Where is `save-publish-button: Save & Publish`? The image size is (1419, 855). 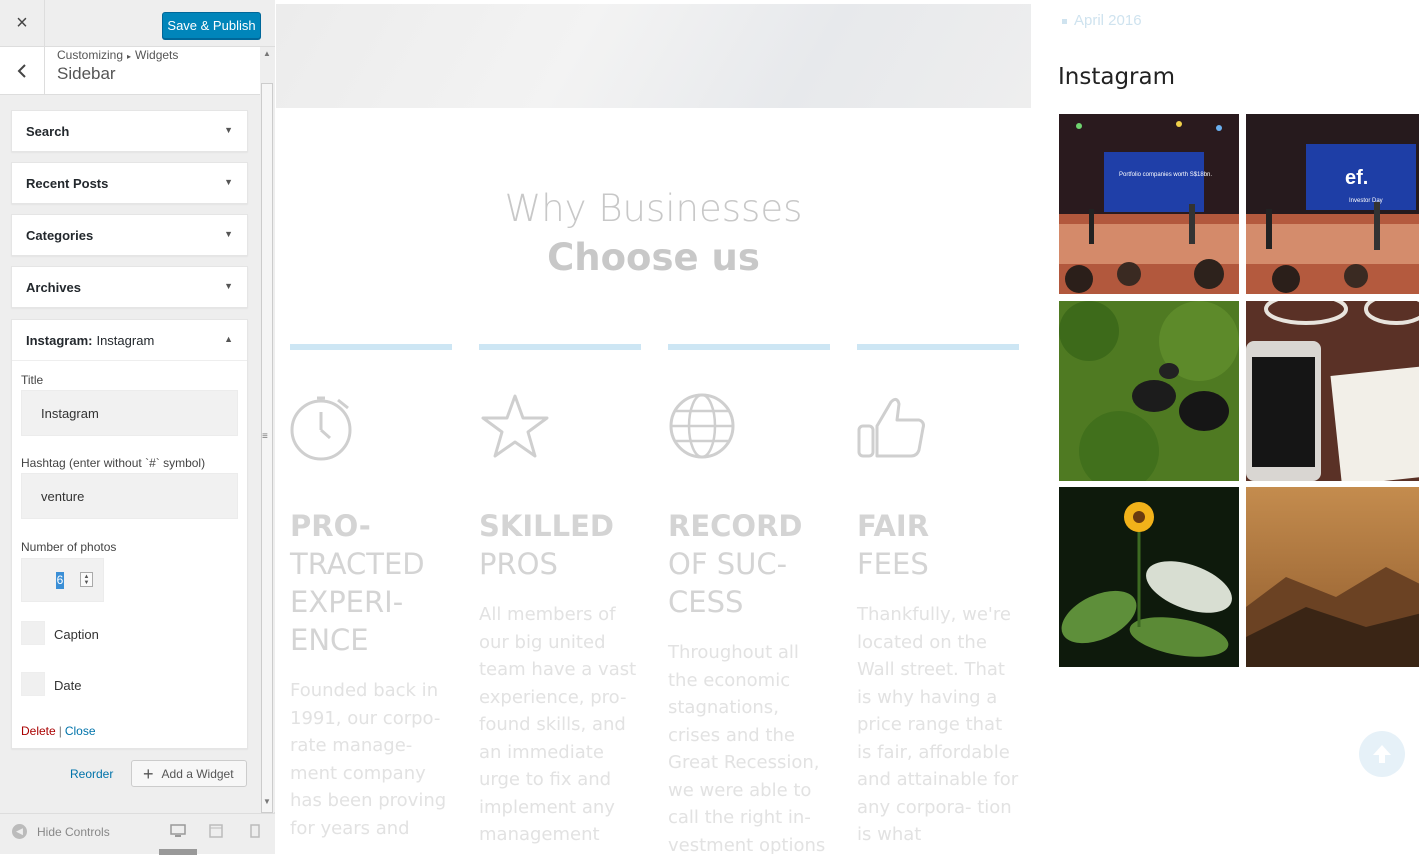 save-publish-button: Save & Publish is located at coordinates (211, 25).